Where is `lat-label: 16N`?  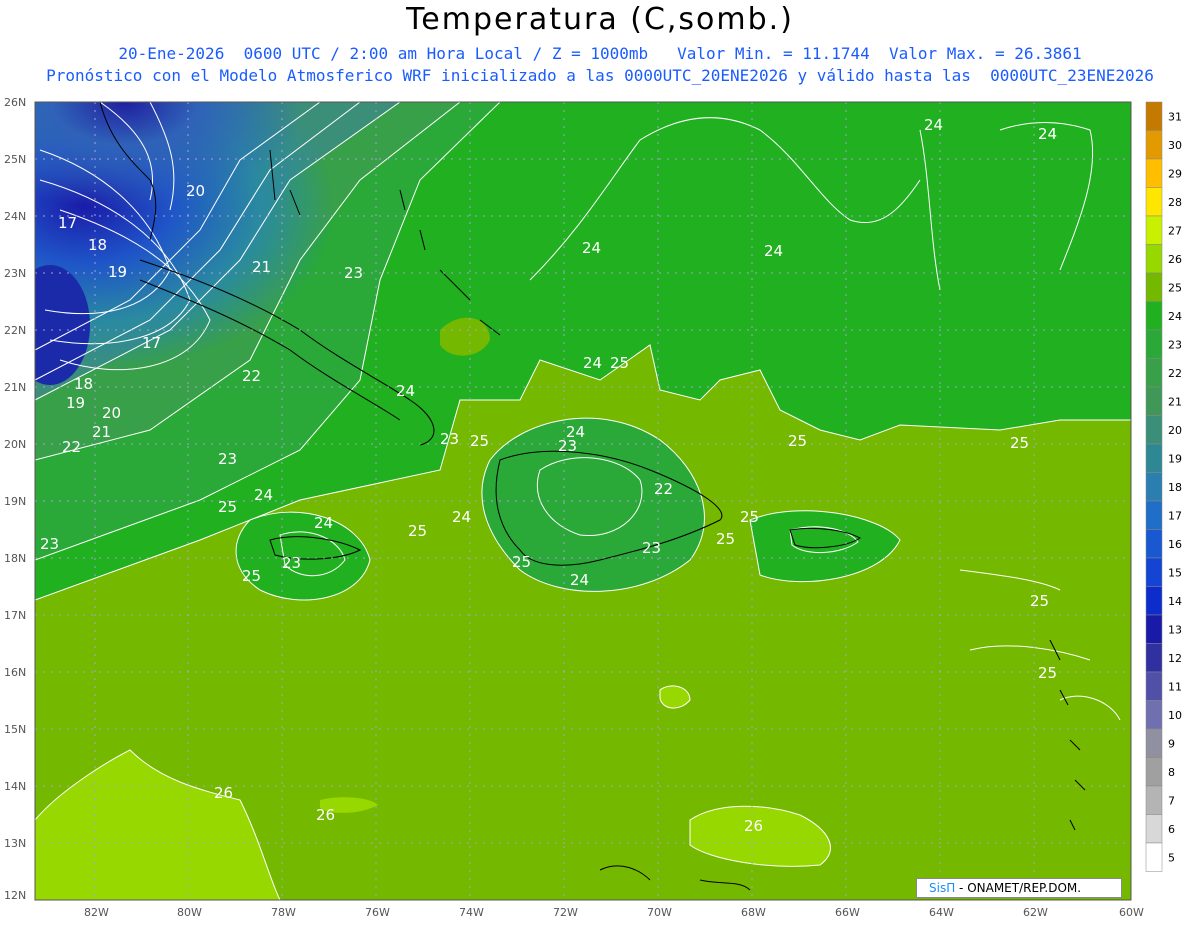
lat-label: 16N is located at coordinates (15, 672).